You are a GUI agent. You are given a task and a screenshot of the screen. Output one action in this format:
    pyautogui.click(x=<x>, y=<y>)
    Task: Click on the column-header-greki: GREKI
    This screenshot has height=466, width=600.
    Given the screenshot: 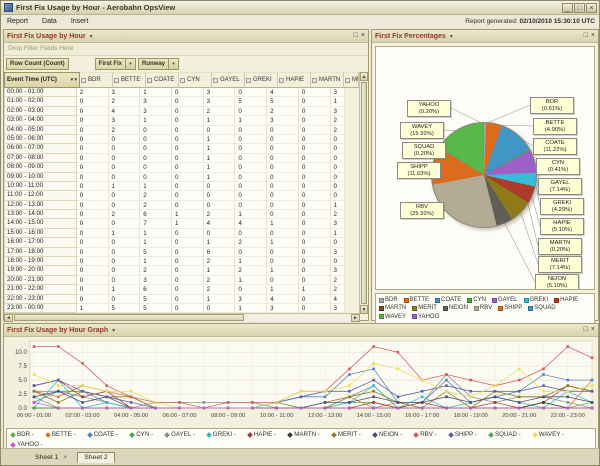 What is the action you would take?
    pyautogui.click(x=261, y=80)
    